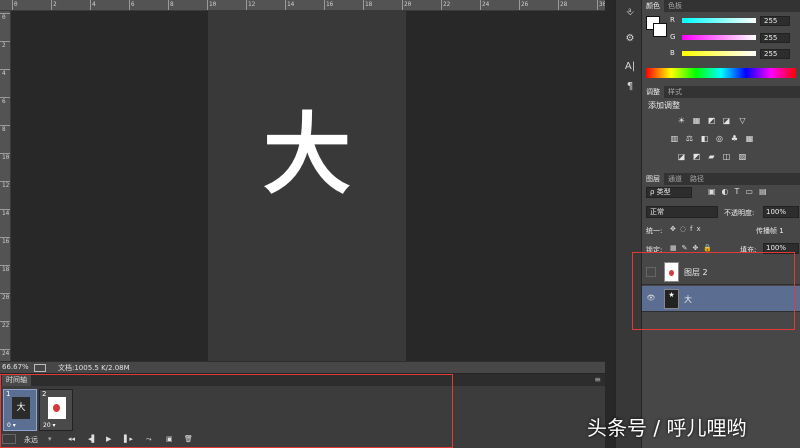 This screenshot has height=448, width=800. What do you see at coordinates (94, 368) in the screenshot?
I see `doc-info: 文档:1005.5 K/2.08M` at bounding box center [94, 368].